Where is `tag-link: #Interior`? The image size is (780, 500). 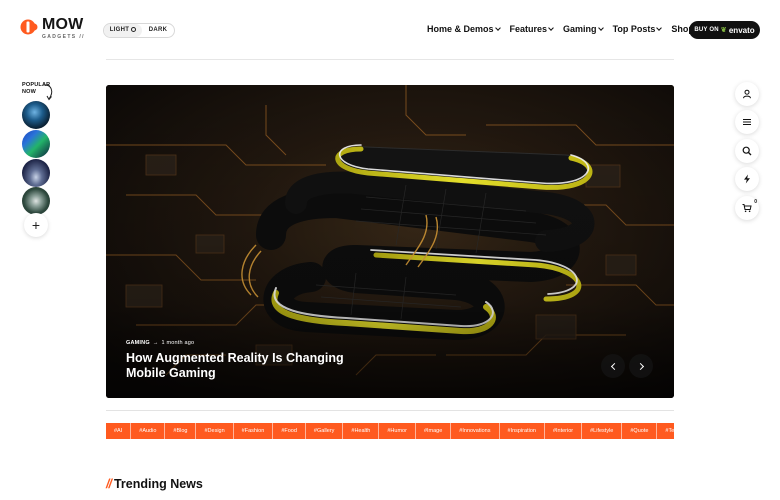
tag-link: #Interior is located at coordinates (564, 431).